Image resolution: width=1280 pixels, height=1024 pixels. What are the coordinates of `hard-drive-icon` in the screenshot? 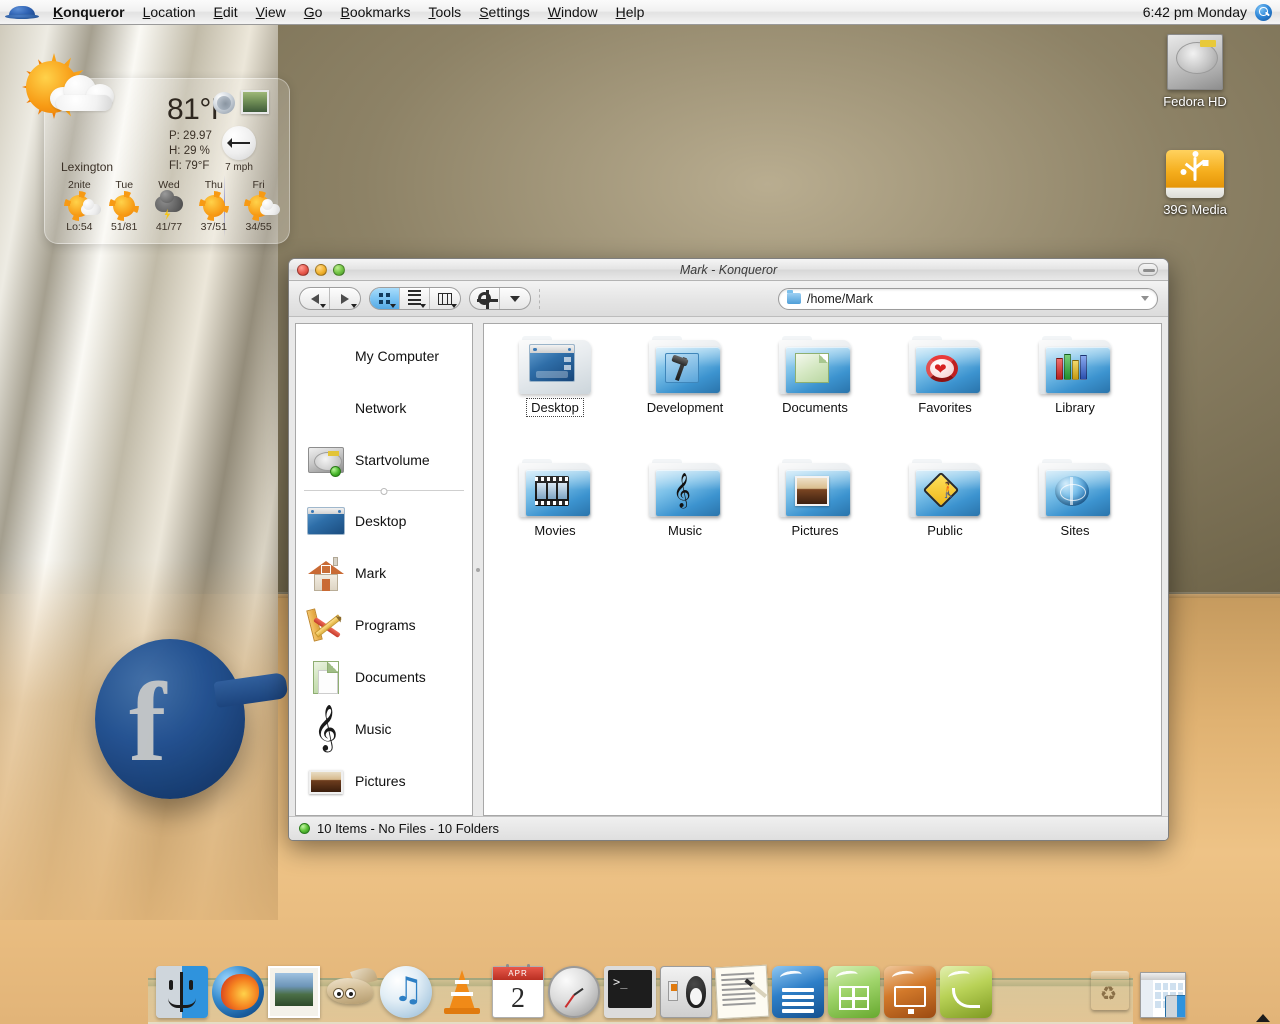 It's located at (326, 460).